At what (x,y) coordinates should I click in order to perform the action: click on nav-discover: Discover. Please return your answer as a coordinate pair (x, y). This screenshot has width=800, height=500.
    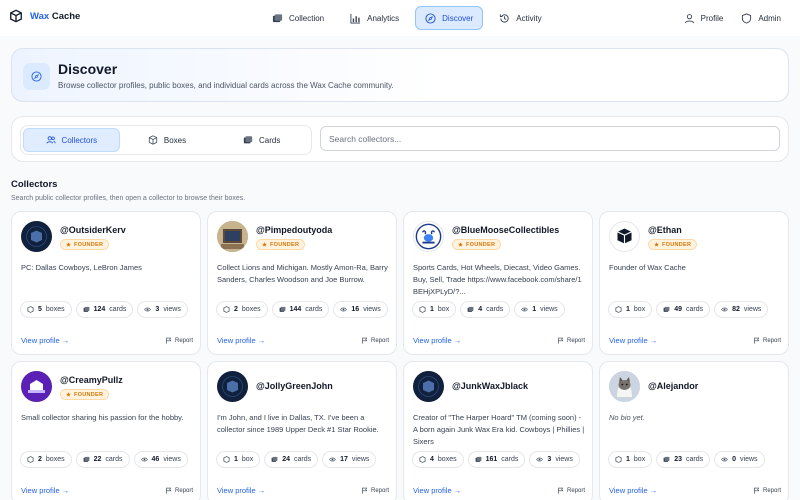
    Looking at the image, I should click on (449, 18).